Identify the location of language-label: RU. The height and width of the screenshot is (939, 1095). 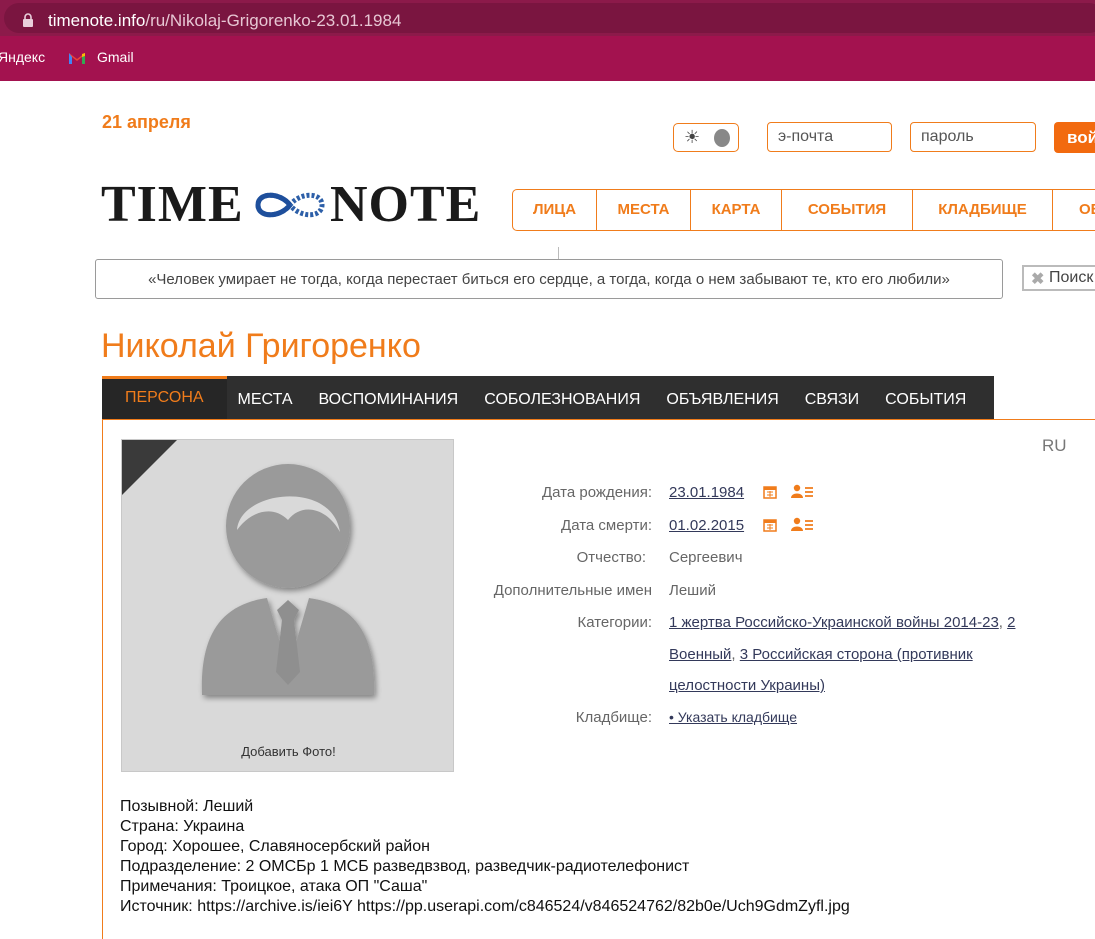
(1054, 446).